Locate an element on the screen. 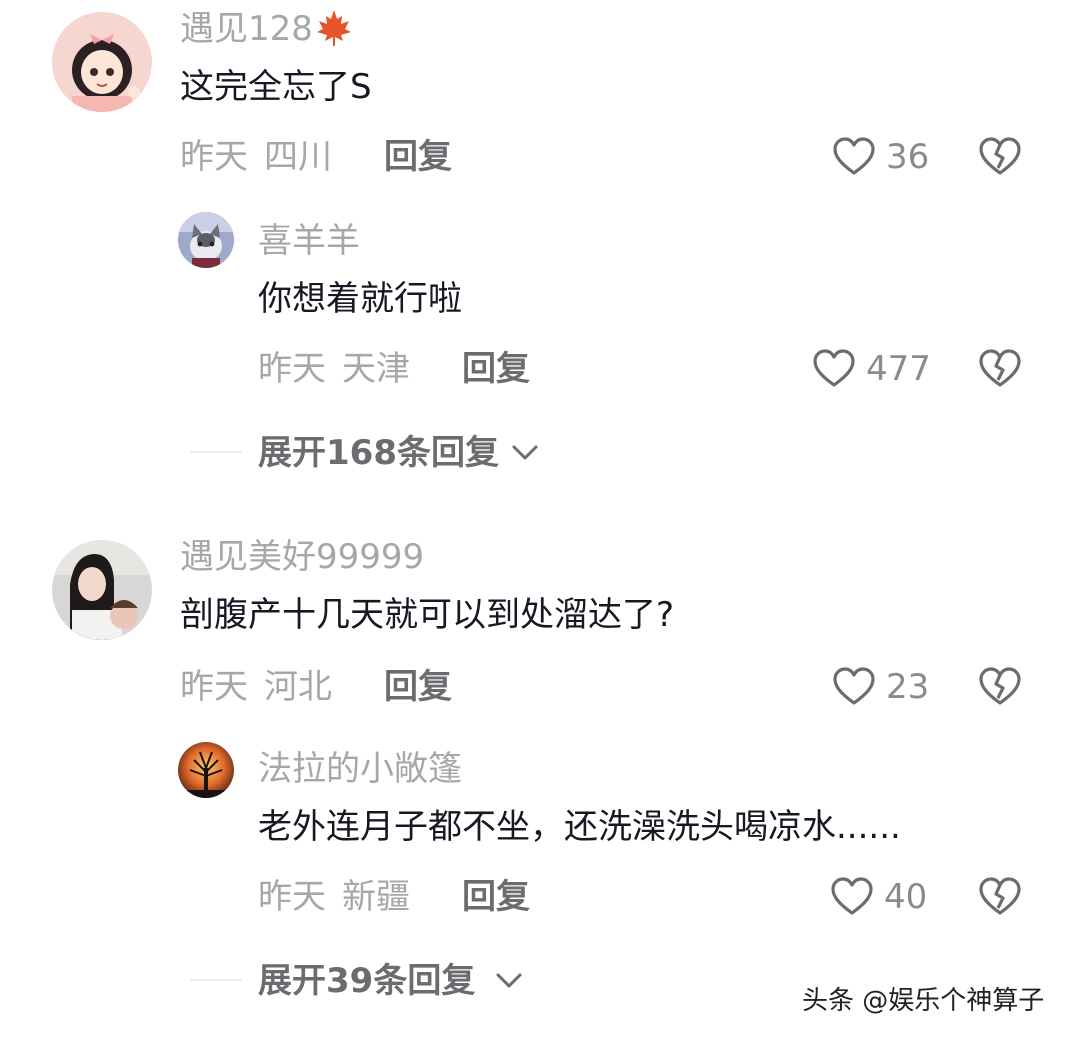 The width and height of the screenshot is (1080, 1038). reply-username: 喜羊羊 is located at coordinates (309, 241).